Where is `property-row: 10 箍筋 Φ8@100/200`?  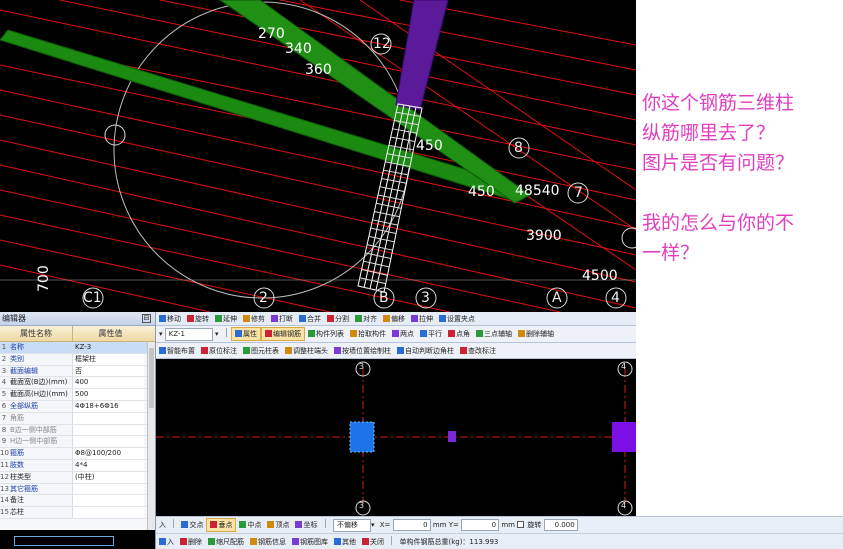 property-row: 10 箍筋 Φ8@100/200 is located at coordinates (77, 454).